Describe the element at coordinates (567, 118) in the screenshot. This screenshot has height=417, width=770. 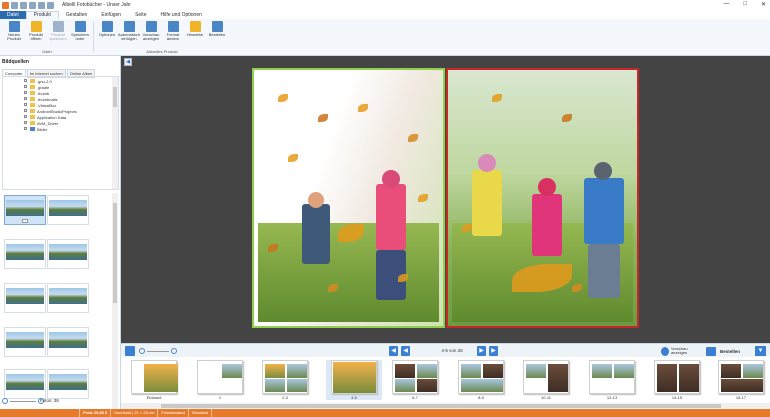
I see `photo-leaf` at that location.